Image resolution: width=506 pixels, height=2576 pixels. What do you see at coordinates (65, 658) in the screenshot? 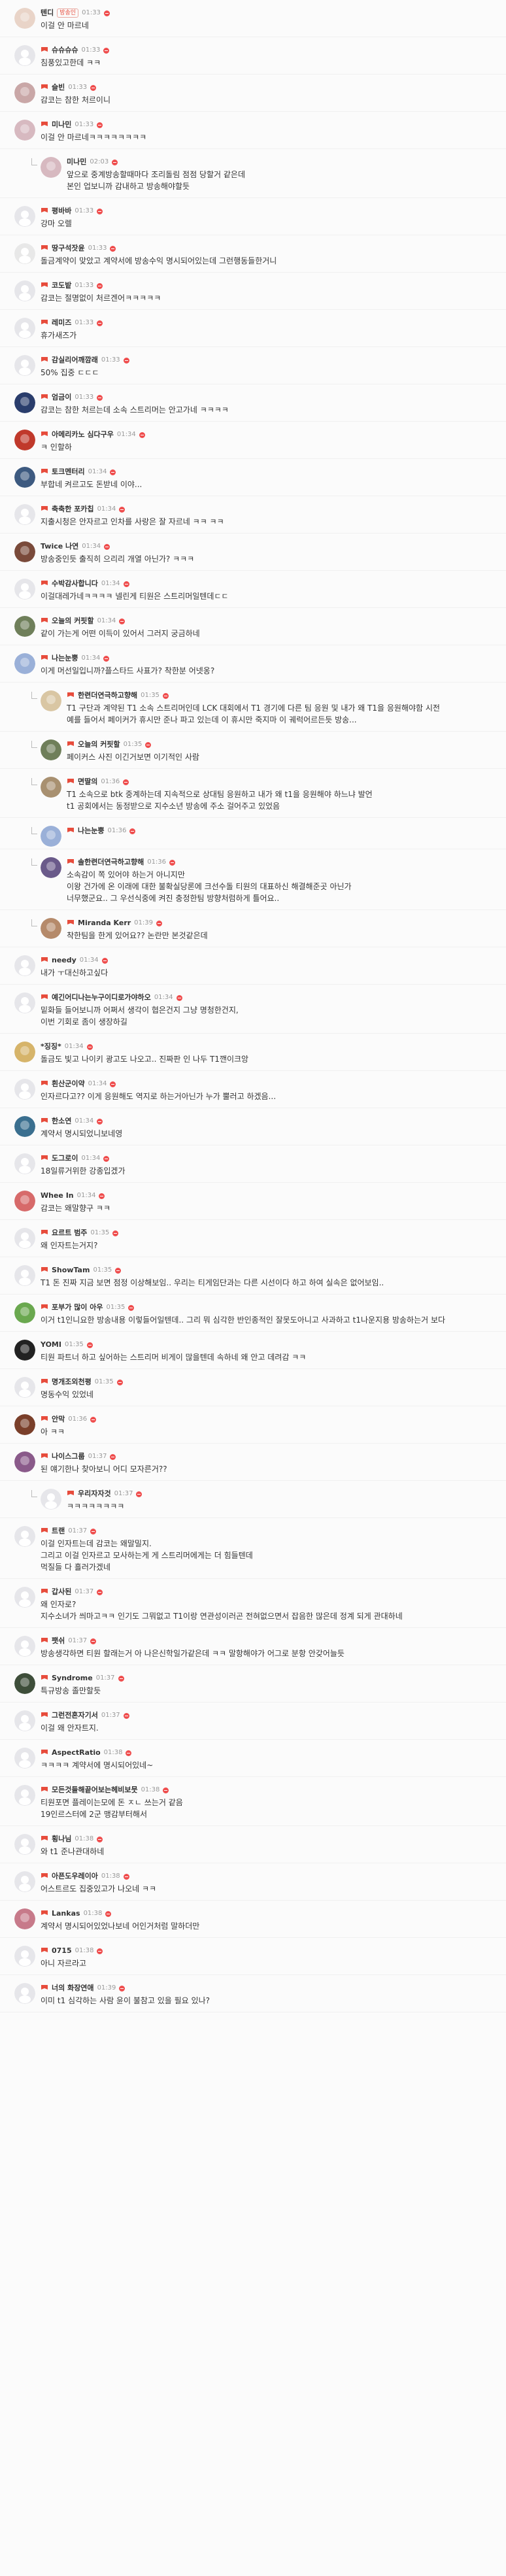
I see `nickname: 나는눈뿡` at bounding box center [65, 658].